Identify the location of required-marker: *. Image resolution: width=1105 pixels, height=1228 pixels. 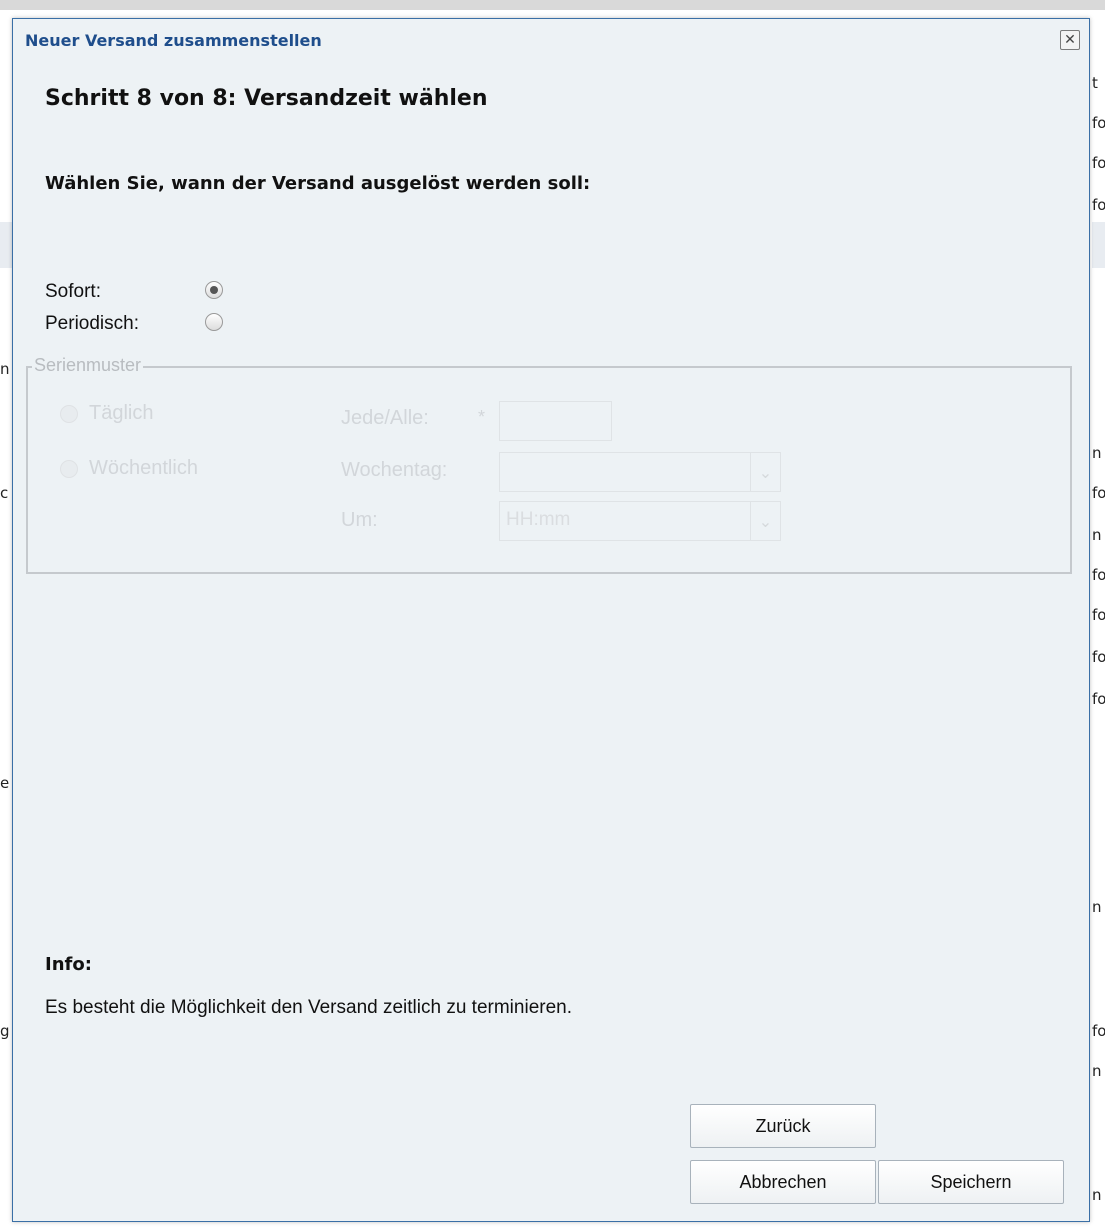
(482, 417).